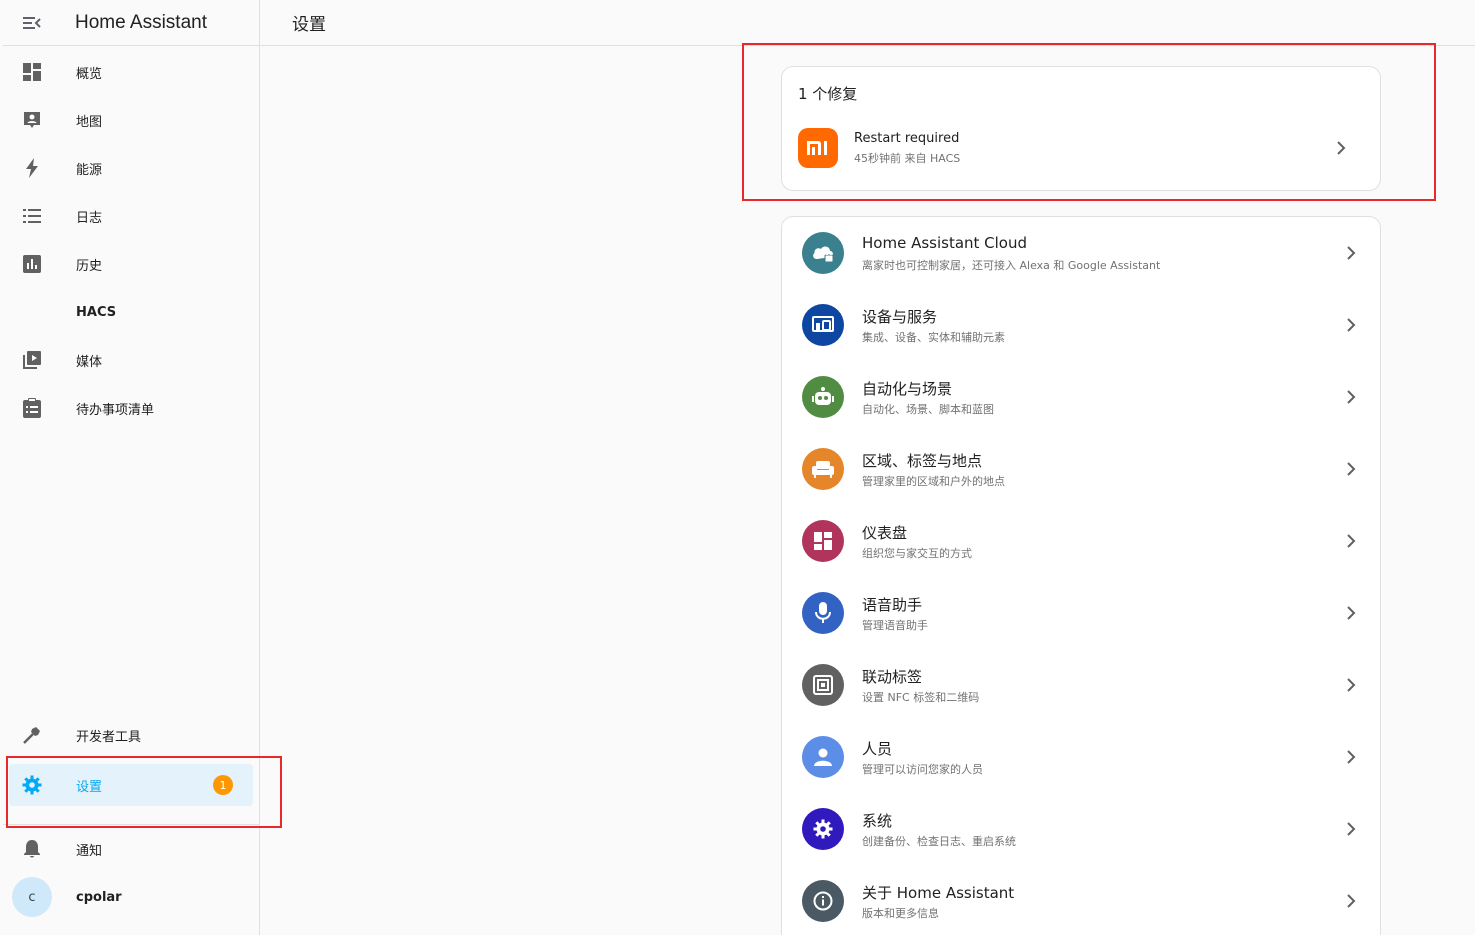 This screenshot has height=935, width=1475. I want to click on microphone-icon, so click(823, 613).